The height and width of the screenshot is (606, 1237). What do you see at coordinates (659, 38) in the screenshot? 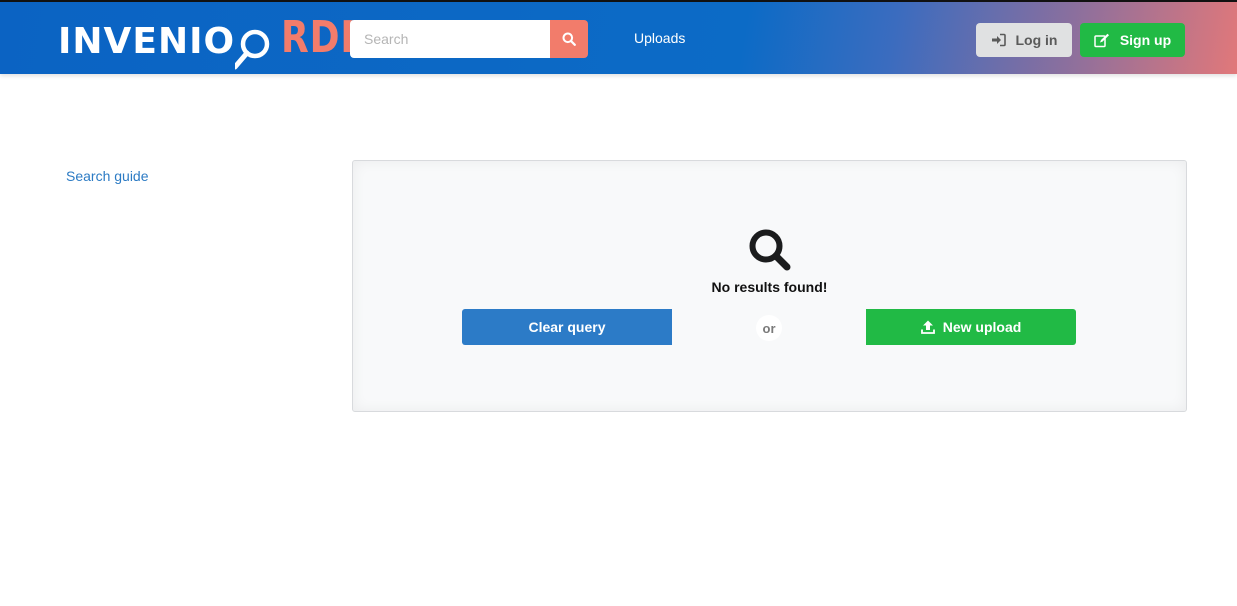
I see `nav-uploads-link: Uploads` at bounding box center [659, 38].